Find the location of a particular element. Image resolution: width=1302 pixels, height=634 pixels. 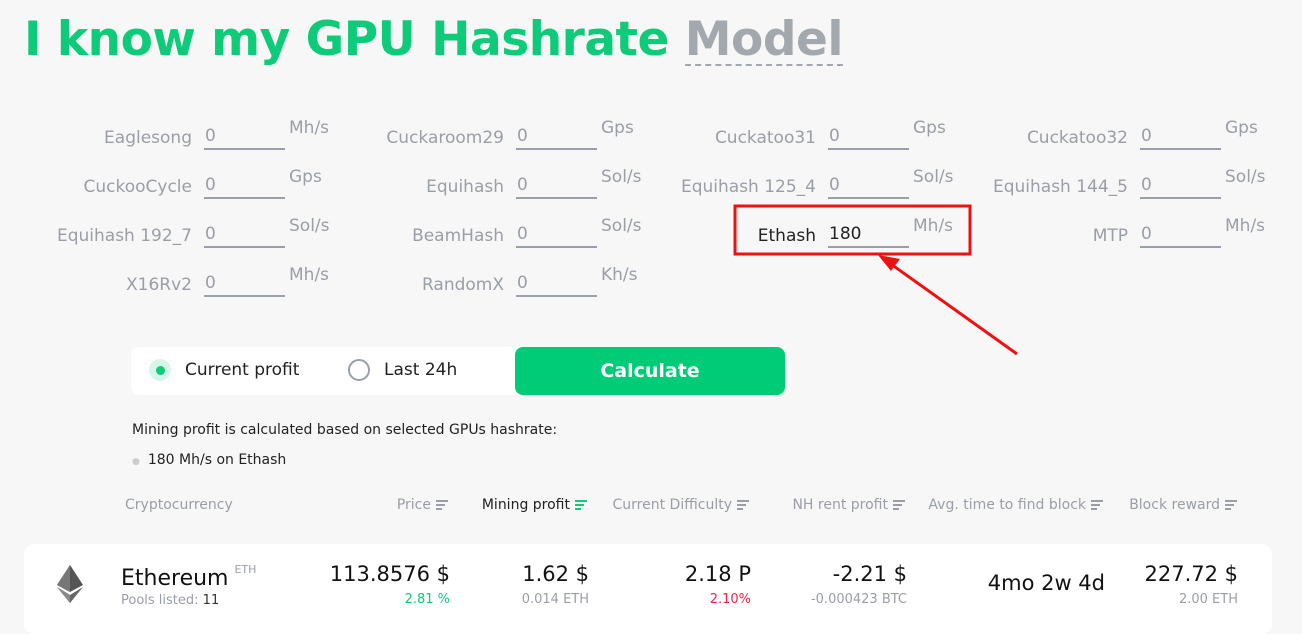

coin-ticker: ETH is located at coordinates (245, 569).